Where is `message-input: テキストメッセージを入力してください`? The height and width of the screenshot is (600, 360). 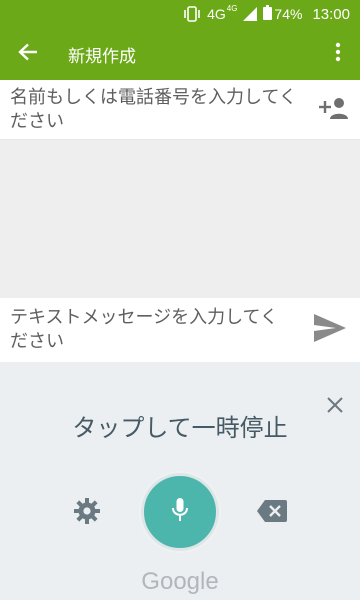 message-input: テキストメッセージを入力してください is located at coordinates (150, 330).